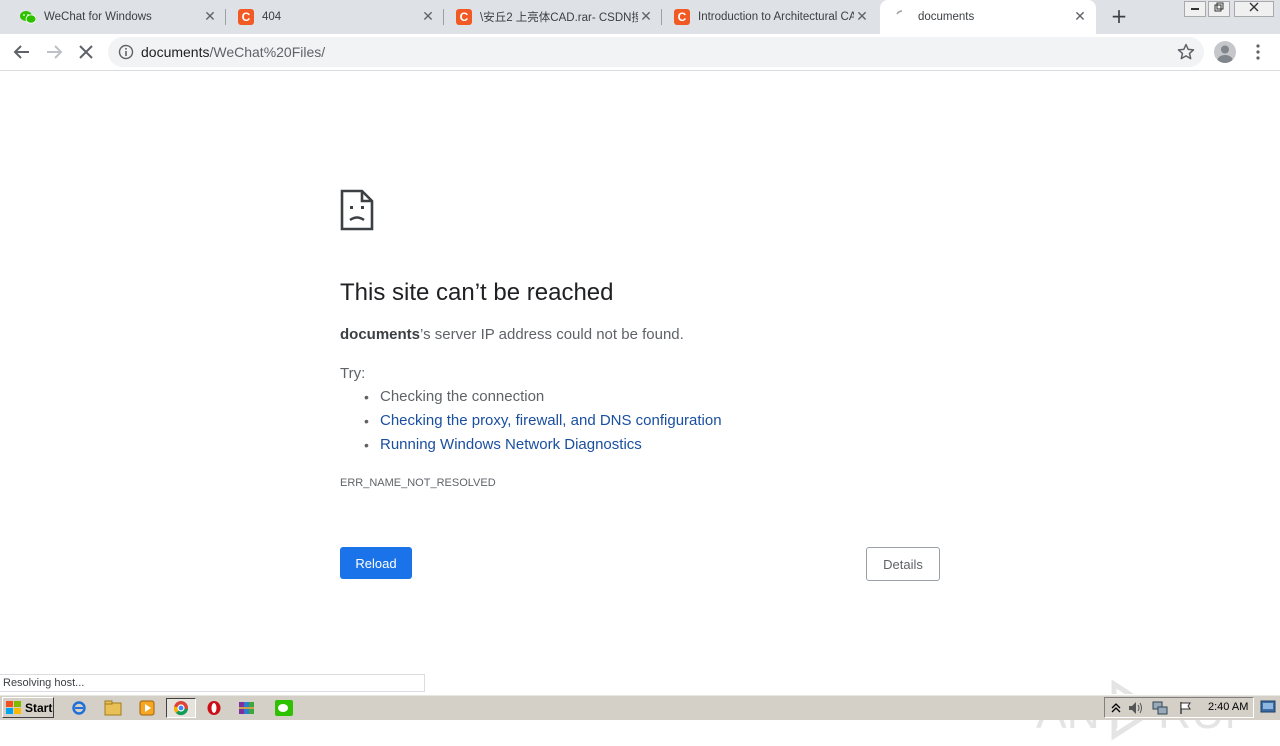 Image resolution: width=1280 pixels, height=746 pixels. Describe the element at coordinates (543, 448) in the screenshot. I see `suggestion-diagnostics-link: Running Windows Network Diagnostics` at that location.